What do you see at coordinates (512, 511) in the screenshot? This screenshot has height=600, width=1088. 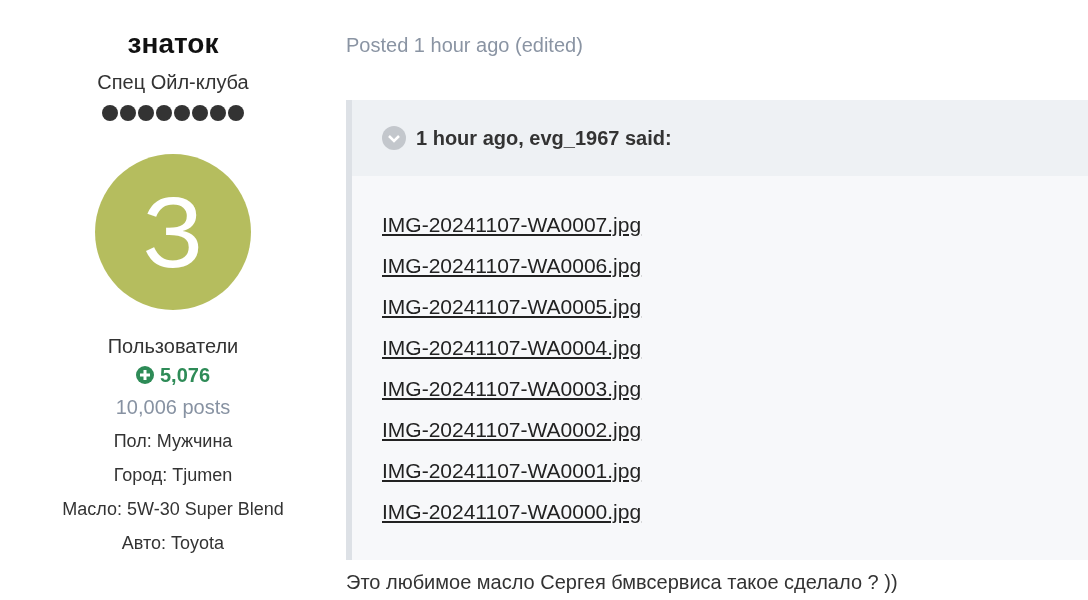 I see `attachment-link: IMG-20241107-WA0000.jpg` at bounding box center [512, 511].